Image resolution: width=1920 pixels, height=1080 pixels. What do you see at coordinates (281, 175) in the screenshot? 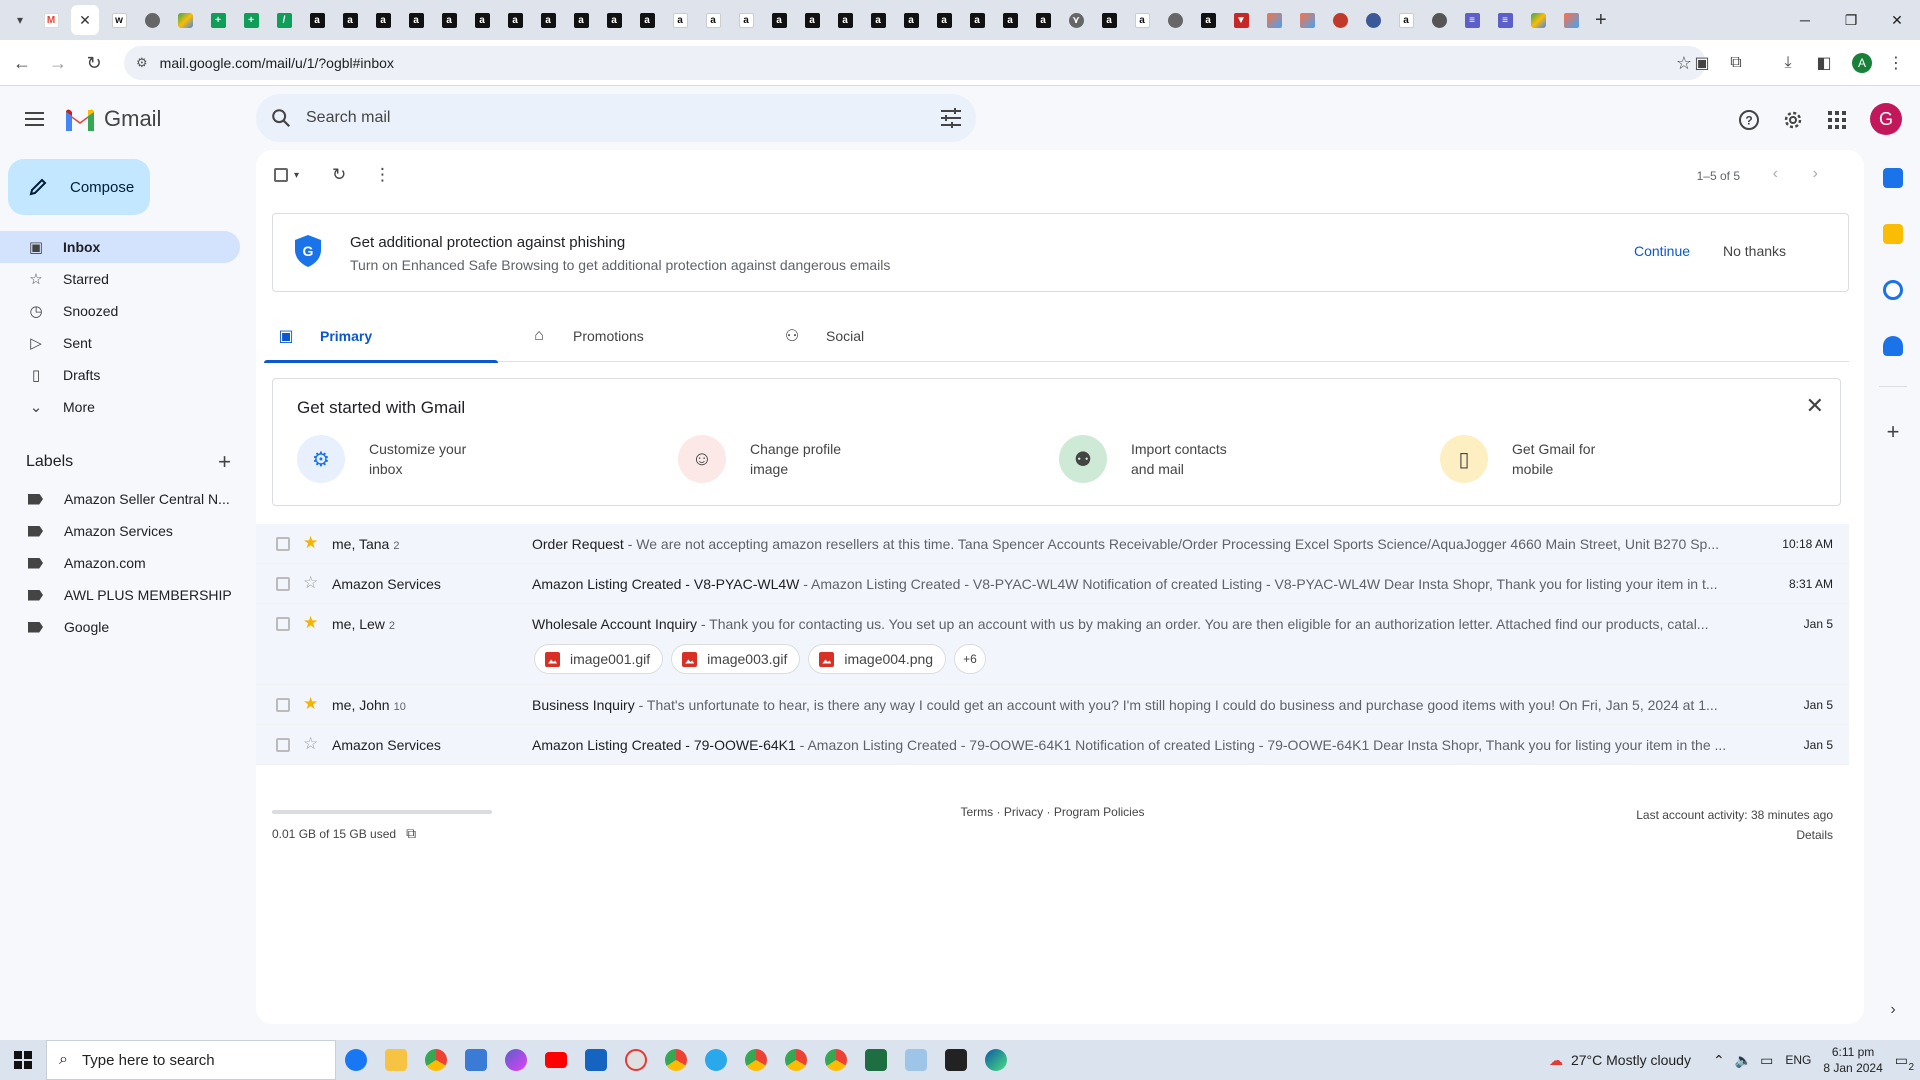
I see `select-all-checkbox` at bounding box center [281, 175].